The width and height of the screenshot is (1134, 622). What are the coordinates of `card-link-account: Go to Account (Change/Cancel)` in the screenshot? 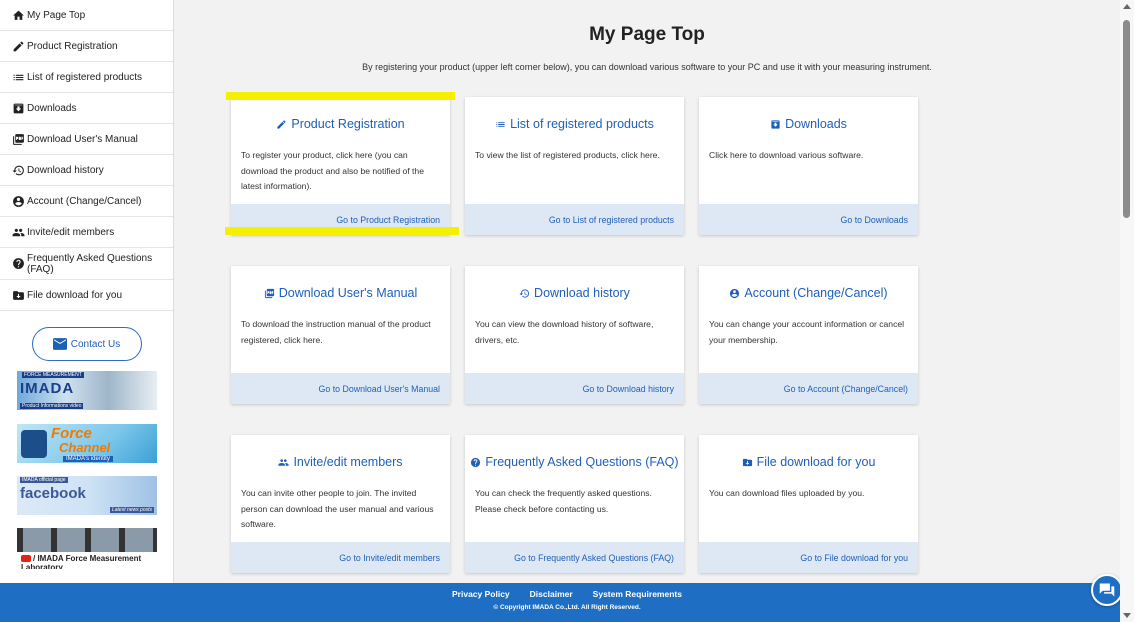 It's located at (808, 388).